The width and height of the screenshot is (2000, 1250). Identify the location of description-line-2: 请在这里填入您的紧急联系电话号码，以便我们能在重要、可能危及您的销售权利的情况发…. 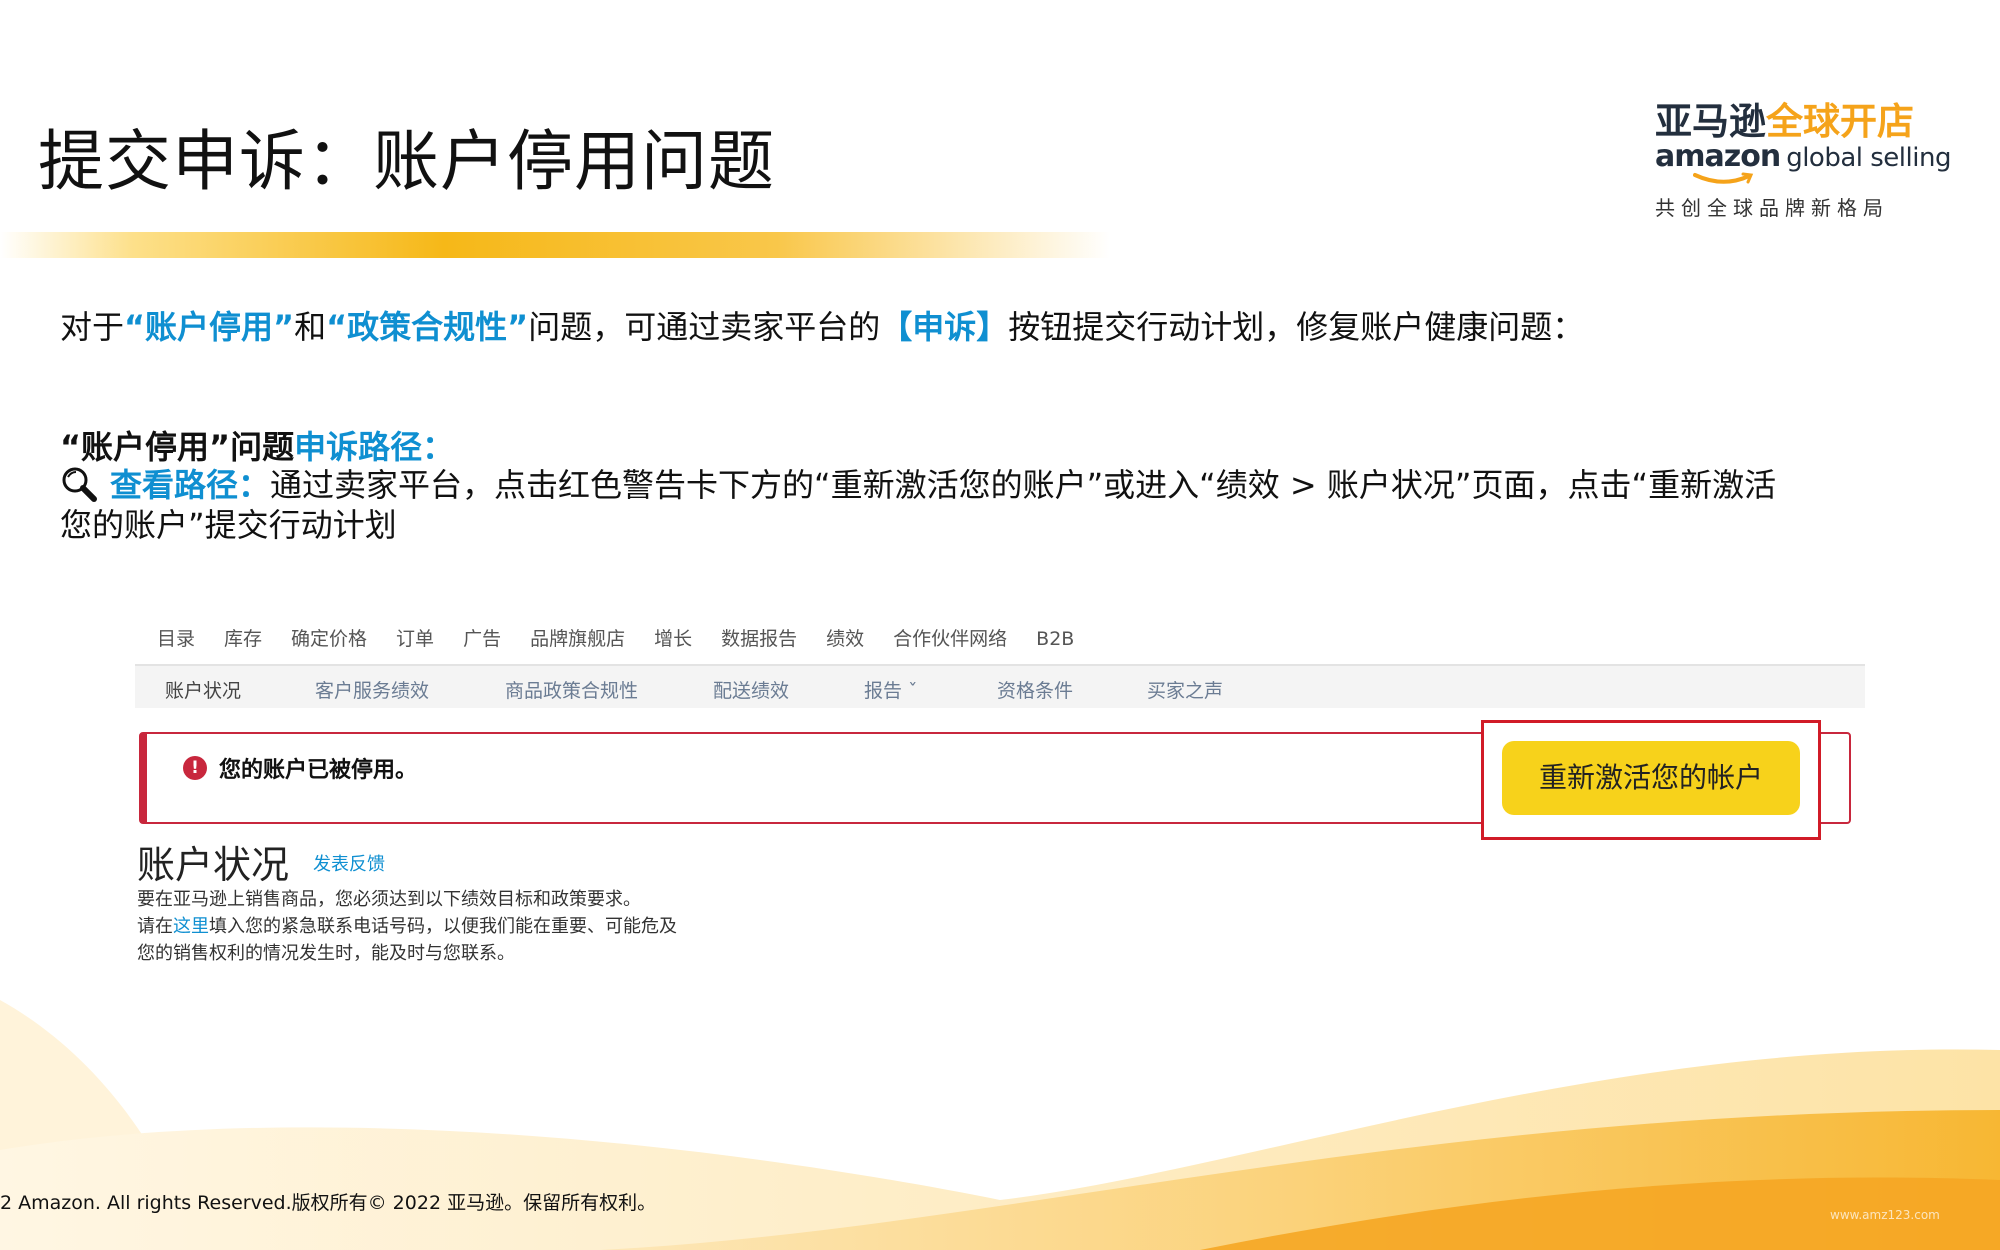
(407, 940).